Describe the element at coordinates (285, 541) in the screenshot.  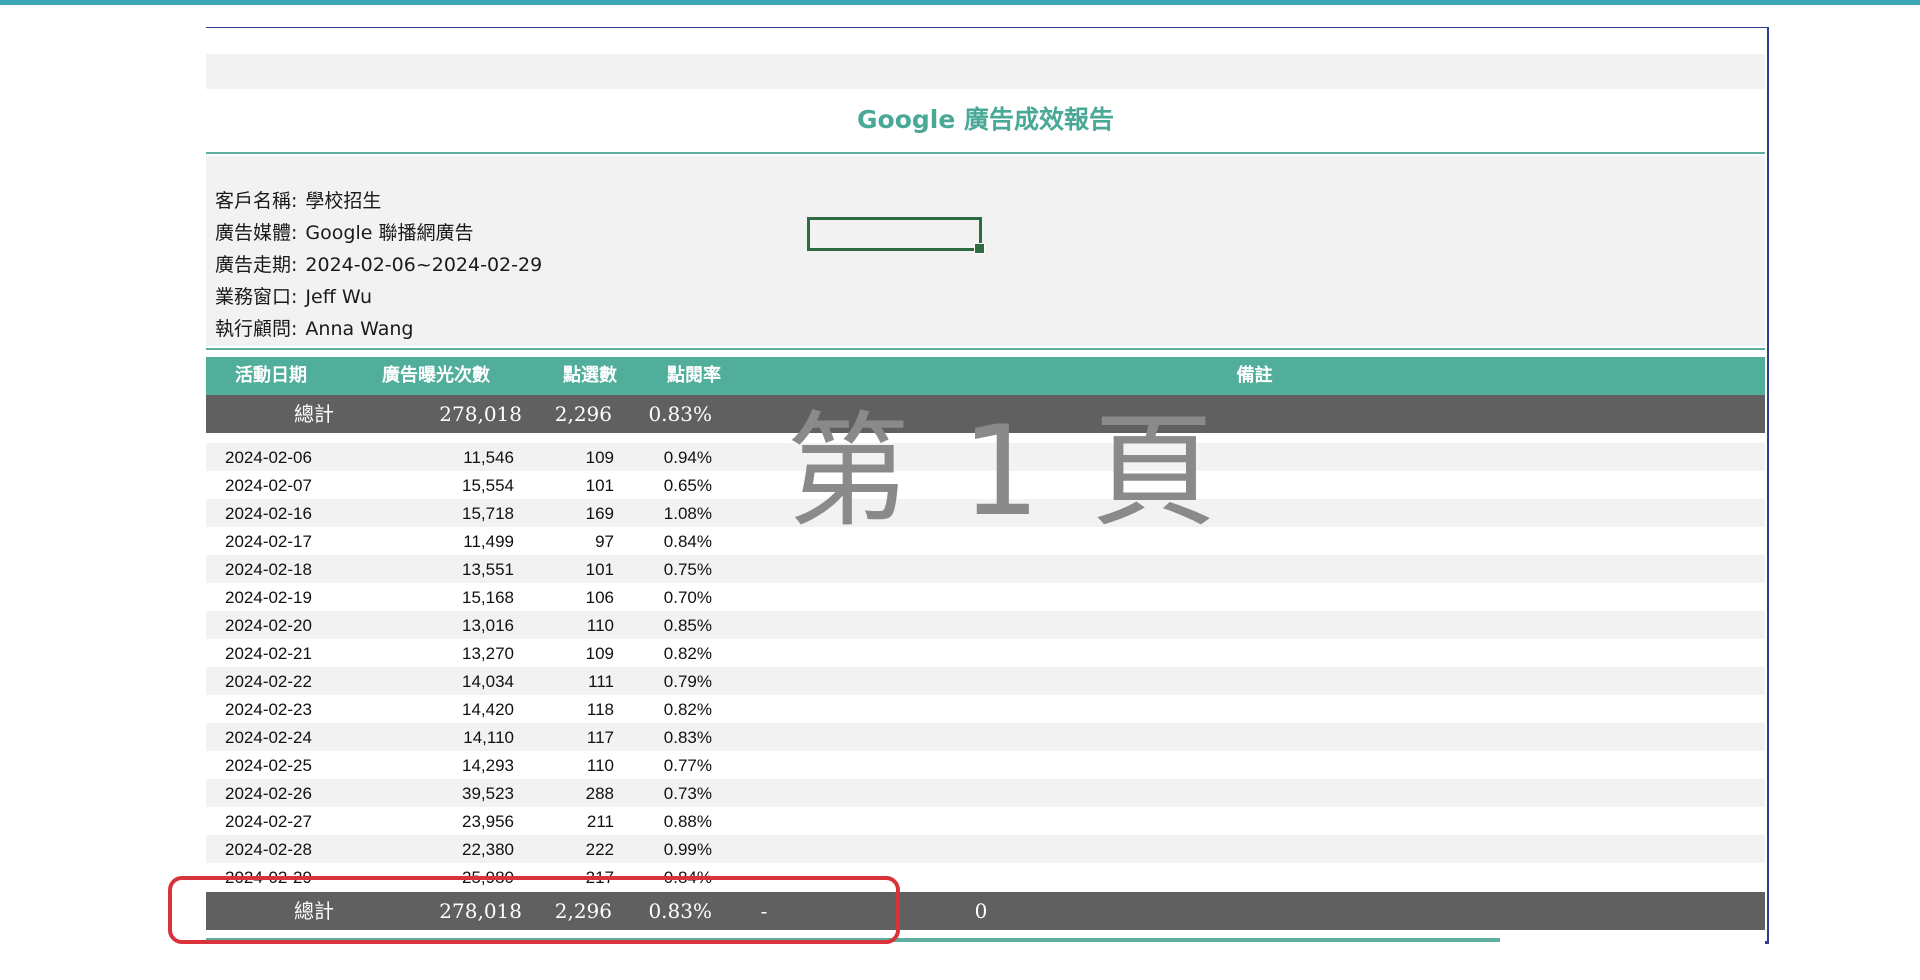
I see `cell-date: 2024-02-17` at that location.